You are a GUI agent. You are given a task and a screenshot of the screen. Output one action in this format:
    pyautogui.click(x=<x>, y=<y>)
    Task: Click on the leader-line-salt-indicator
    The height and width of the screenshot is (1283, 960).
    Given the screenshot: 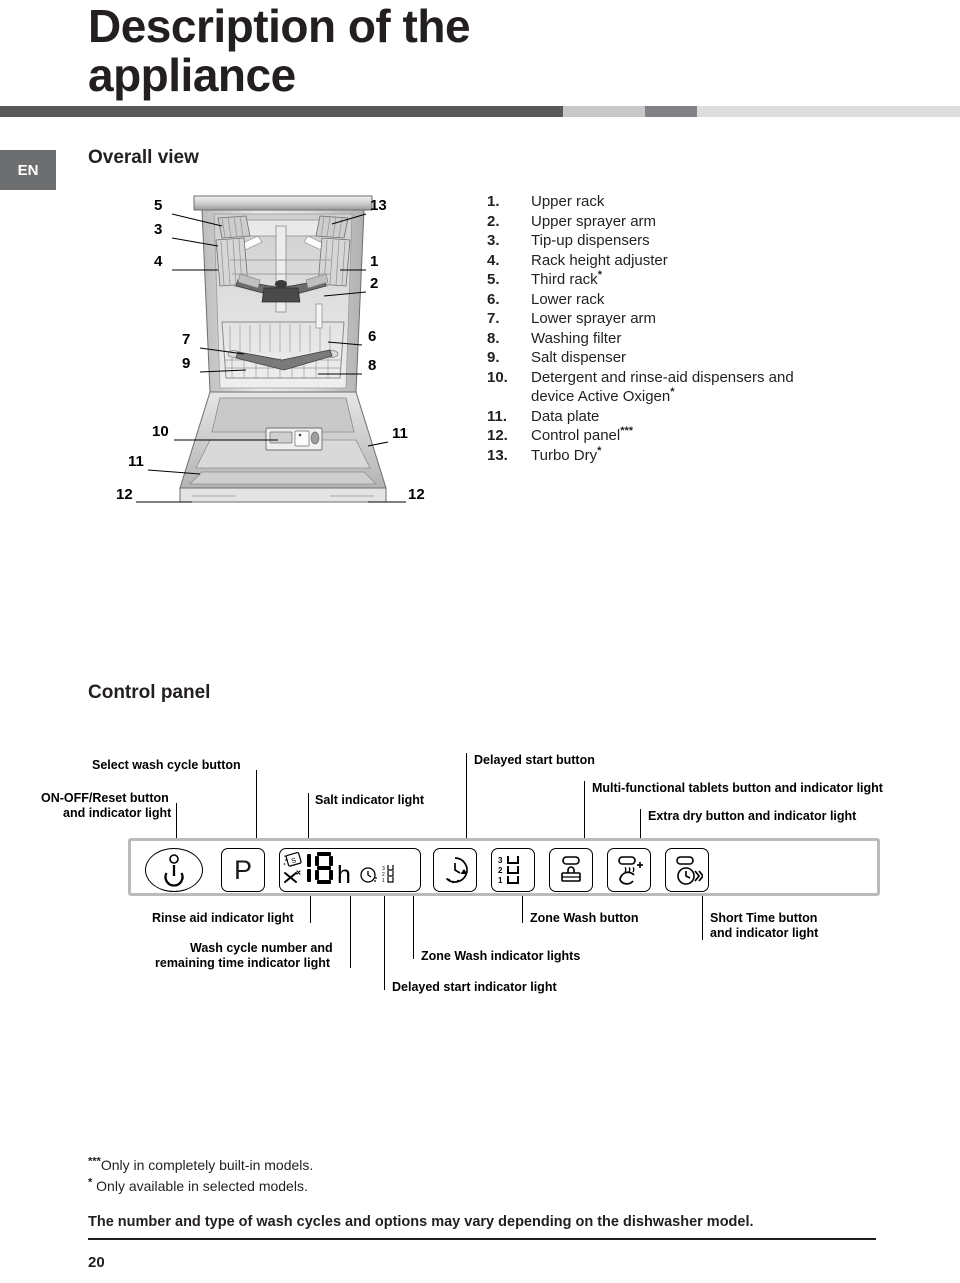 What is the action you would take?
    pyautogui.click(x=308, y=815)
    